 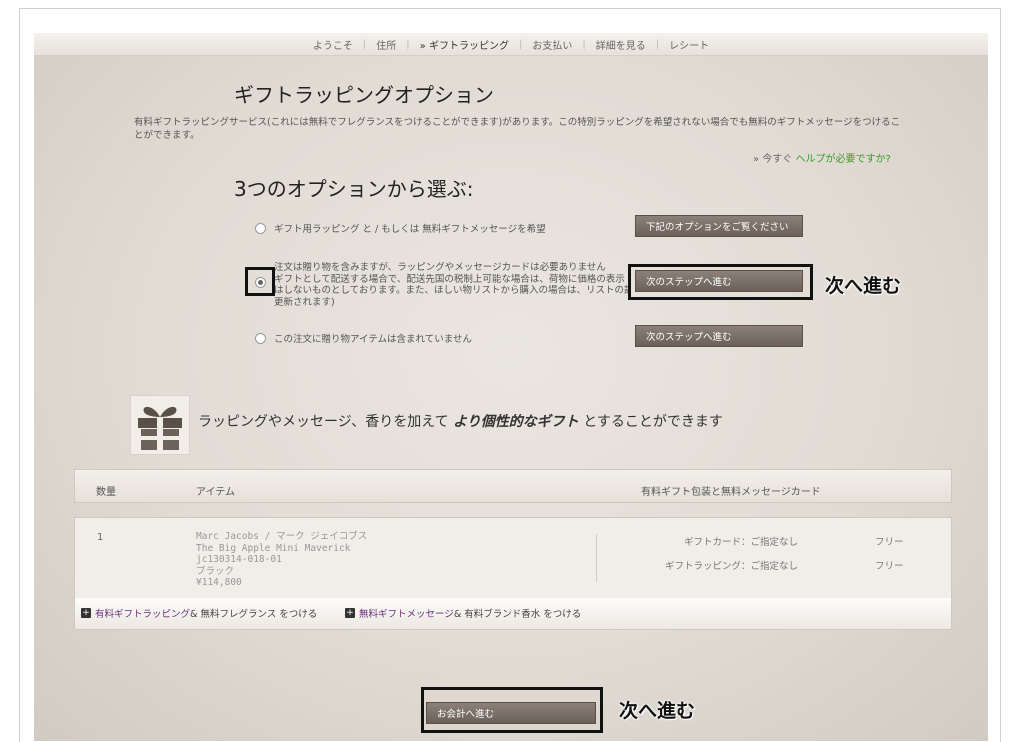 What do you see at coordinates (719, 281) in the screenshot?
I see `option-2-next-step-button: 次のステップへ進む` at bounding box center [719, 281].